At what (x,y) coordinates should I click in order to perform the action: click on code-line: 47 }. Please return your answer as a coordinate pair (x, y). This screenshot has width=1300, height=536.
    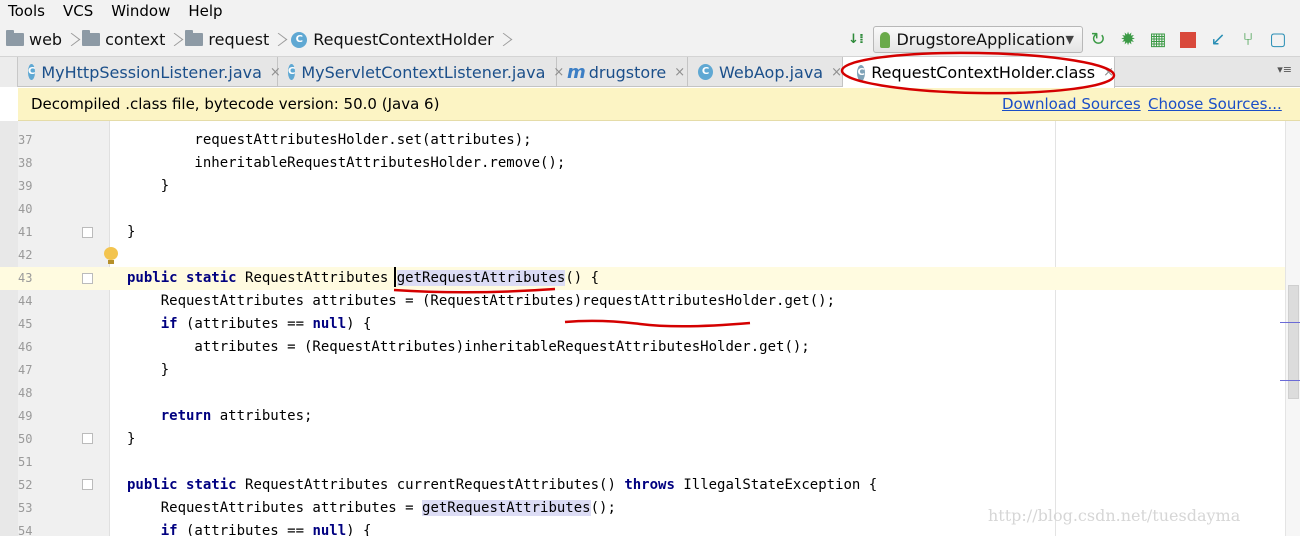
    Looking at the image, I should click on (642, 370).